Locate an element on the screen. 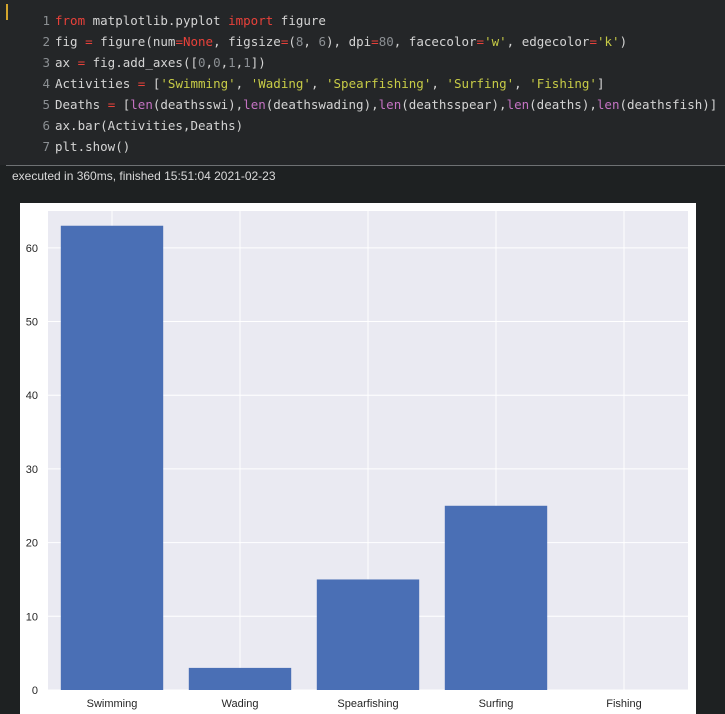 The image size is (725, 714). line-number: 6 is located at coordinates (46, 125).